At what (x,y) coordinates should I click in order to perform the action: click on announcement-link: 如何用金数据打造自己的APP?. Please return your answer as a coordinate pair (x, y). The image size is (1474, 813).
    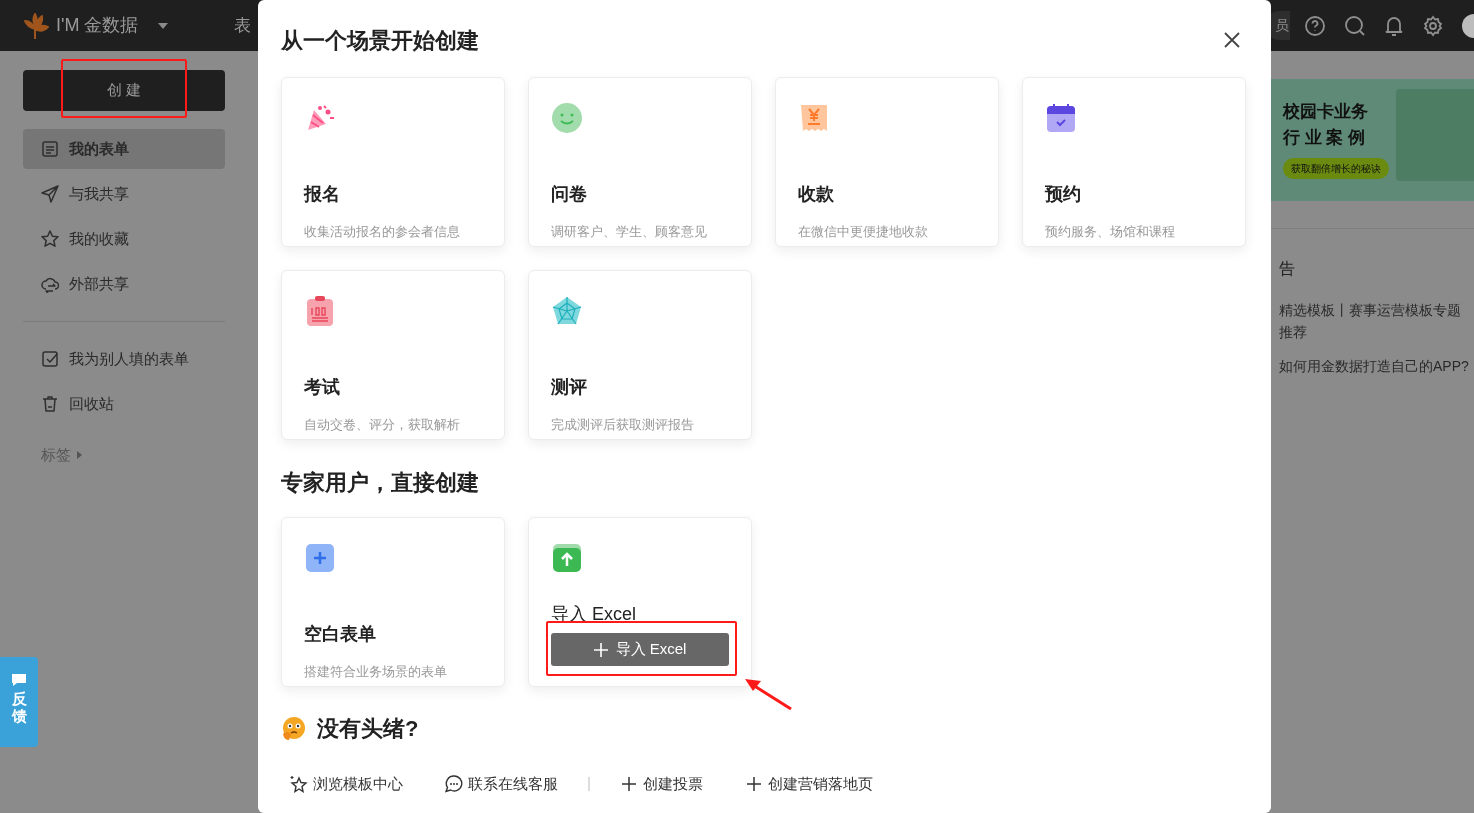
    Looking at the image, I should click on (1374, 366).